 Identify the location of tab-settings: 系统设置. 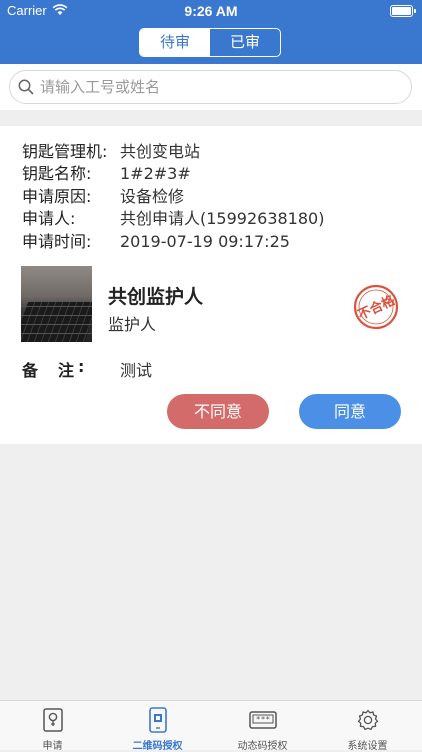
(367, 726).